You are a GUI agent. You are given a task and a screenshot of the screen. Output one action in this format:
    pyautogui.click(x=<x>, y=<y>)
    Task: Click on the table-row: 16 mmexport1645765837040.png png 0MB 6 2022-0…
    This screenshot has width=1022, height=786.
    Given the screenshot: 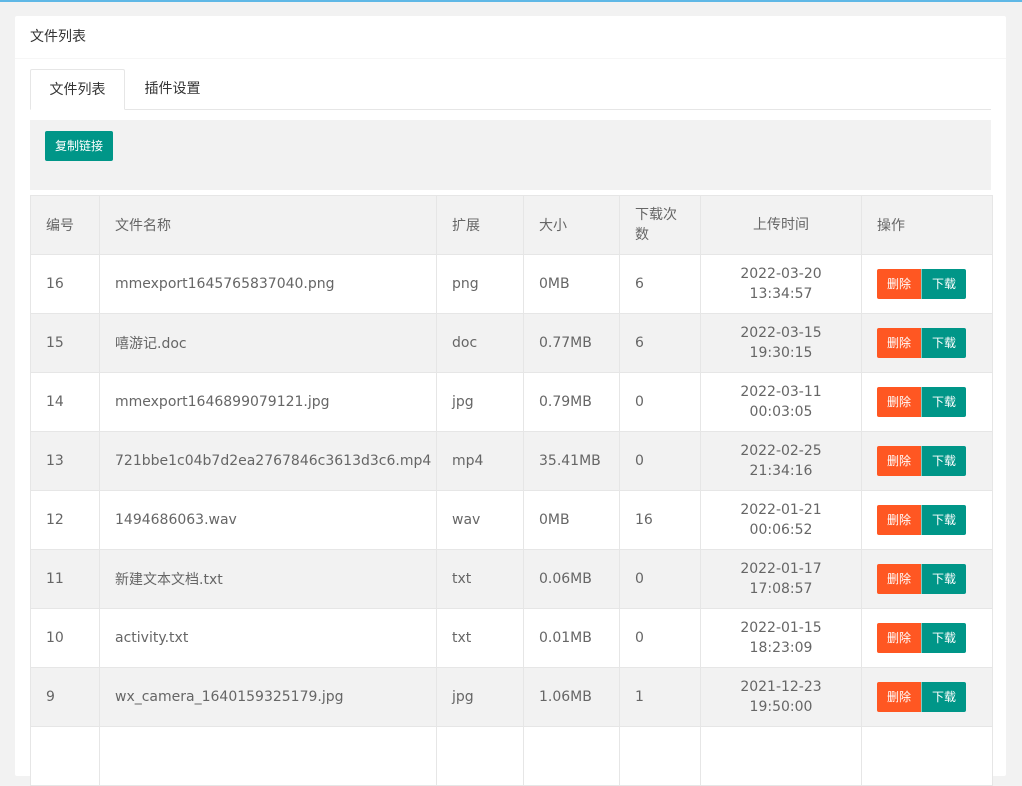 What is the action you would take?
    pyautogui.click(x=511, y=284)
    